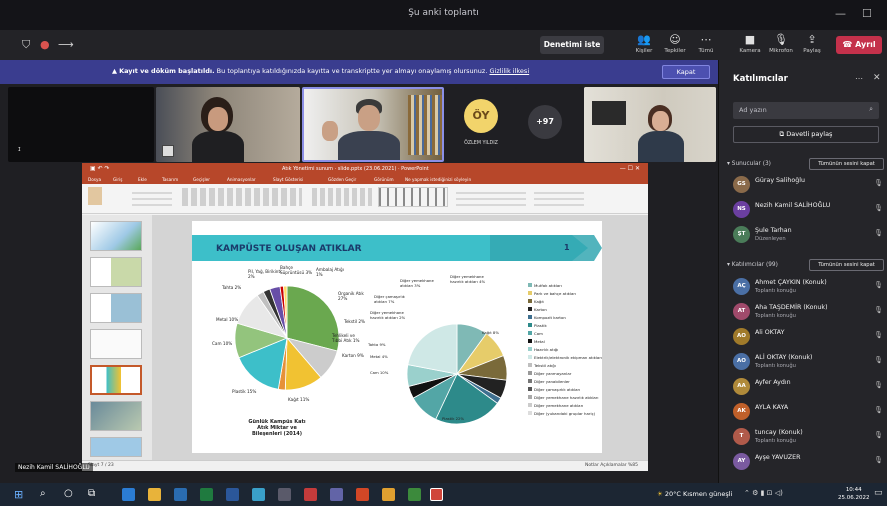 This screenshot has height=506, width=887. I want to click on ppt-tab: Görünüm, so click(384, 179).